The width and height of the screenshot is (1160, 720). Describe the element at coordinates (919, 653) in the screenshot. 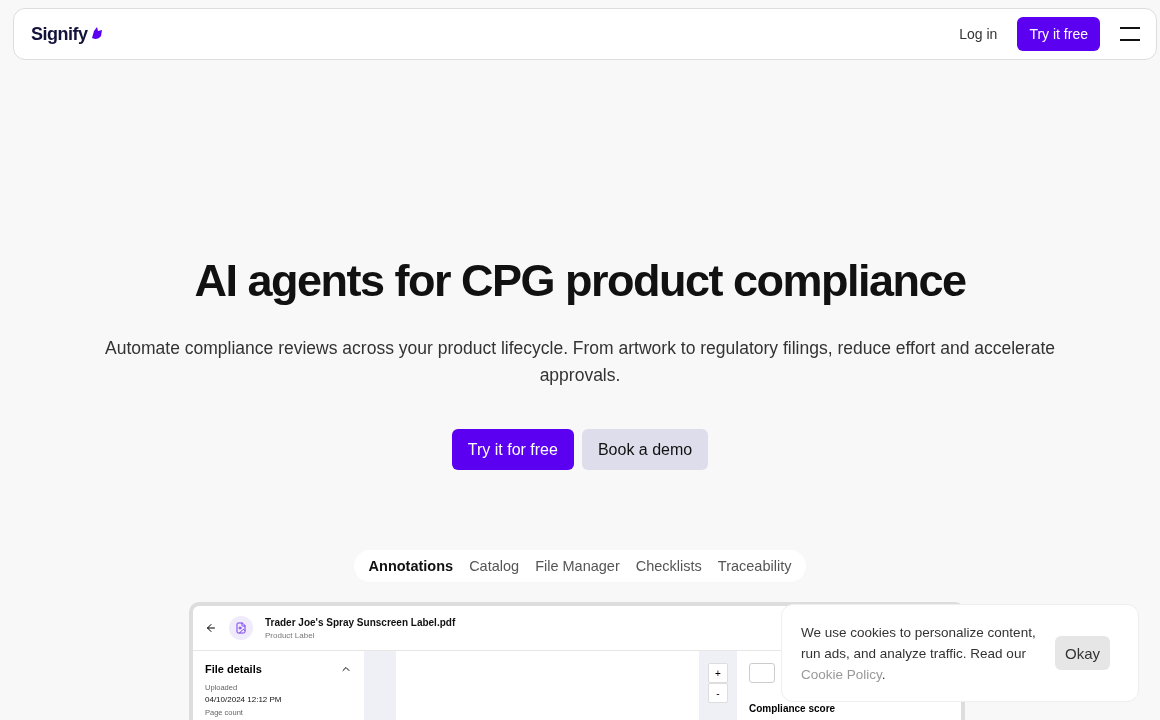

I see `cookie-text: We use cookies to personalize content, run ads, and analyze traffic. Read our Cookie Policy.` at that location.